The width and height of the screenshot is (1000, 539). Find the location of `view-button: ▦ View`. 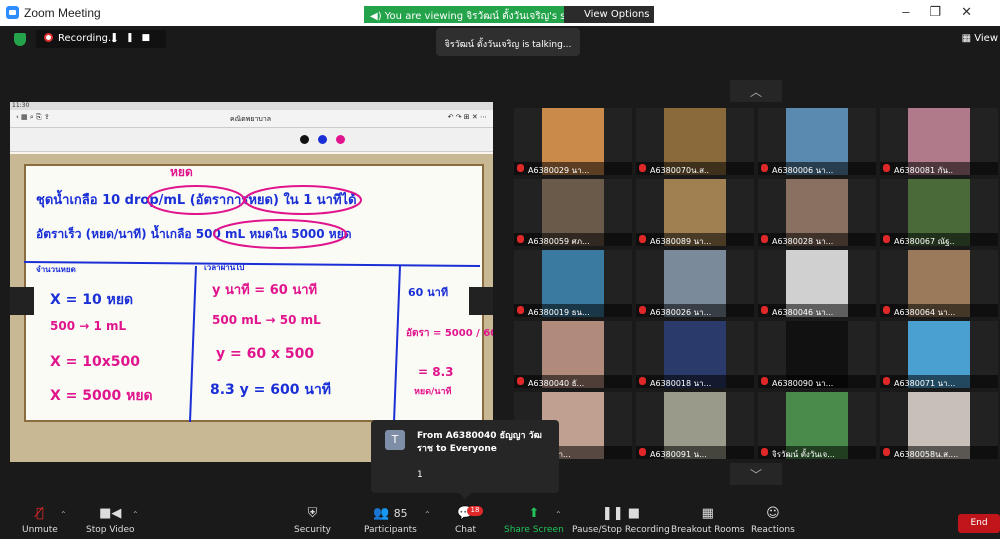

view-button: ▦ View is located at coordinates (980, 38).